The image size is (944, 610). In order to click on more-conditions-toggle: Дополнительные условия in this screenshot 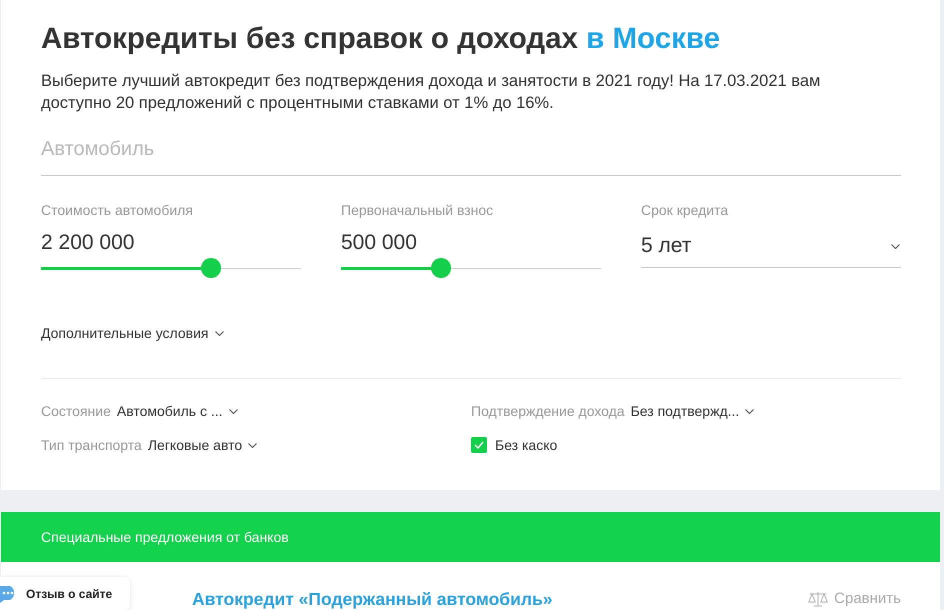, I will do `click(132, 333)`.